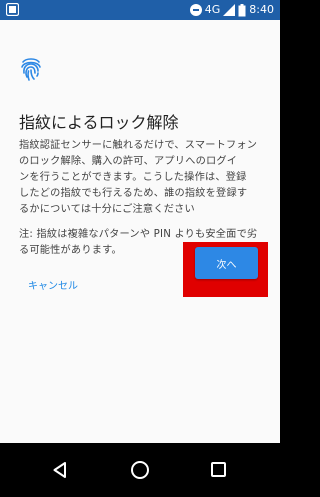 This screenshot has height=497, width=320. I want to click on description-line: るかについては十分にご注意ください, so click(107, 209).